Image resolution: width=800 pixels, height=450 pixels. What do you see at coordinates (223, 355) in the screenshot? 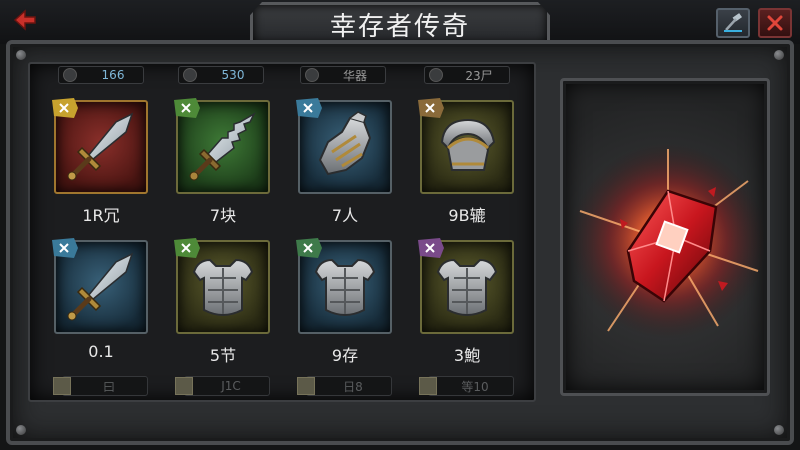
I see `item-label: 5节` at bounding box center [223, 355].